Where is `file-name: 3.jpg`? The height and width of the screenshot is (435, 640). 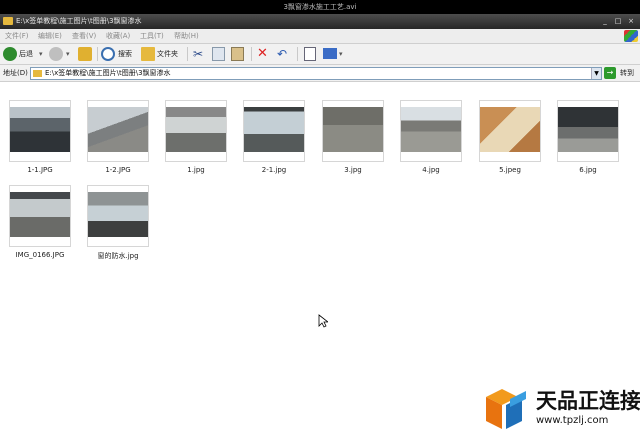 file-name: 3.jpg is located at coordinates (353, 170).